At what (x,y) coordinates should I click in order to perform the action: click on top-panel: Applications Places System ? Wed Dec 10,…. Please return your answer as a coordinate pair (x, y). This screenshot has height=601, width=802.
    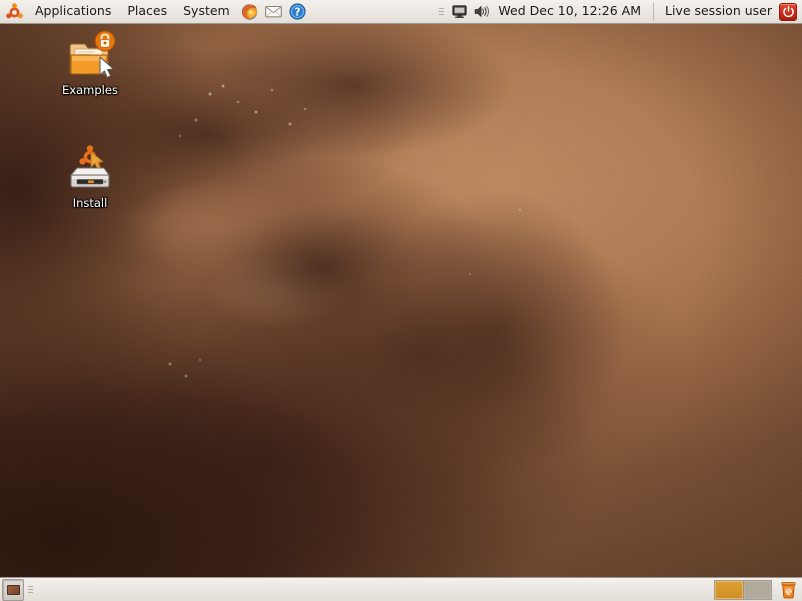
    Looking at the image, I should click on (401, 12).